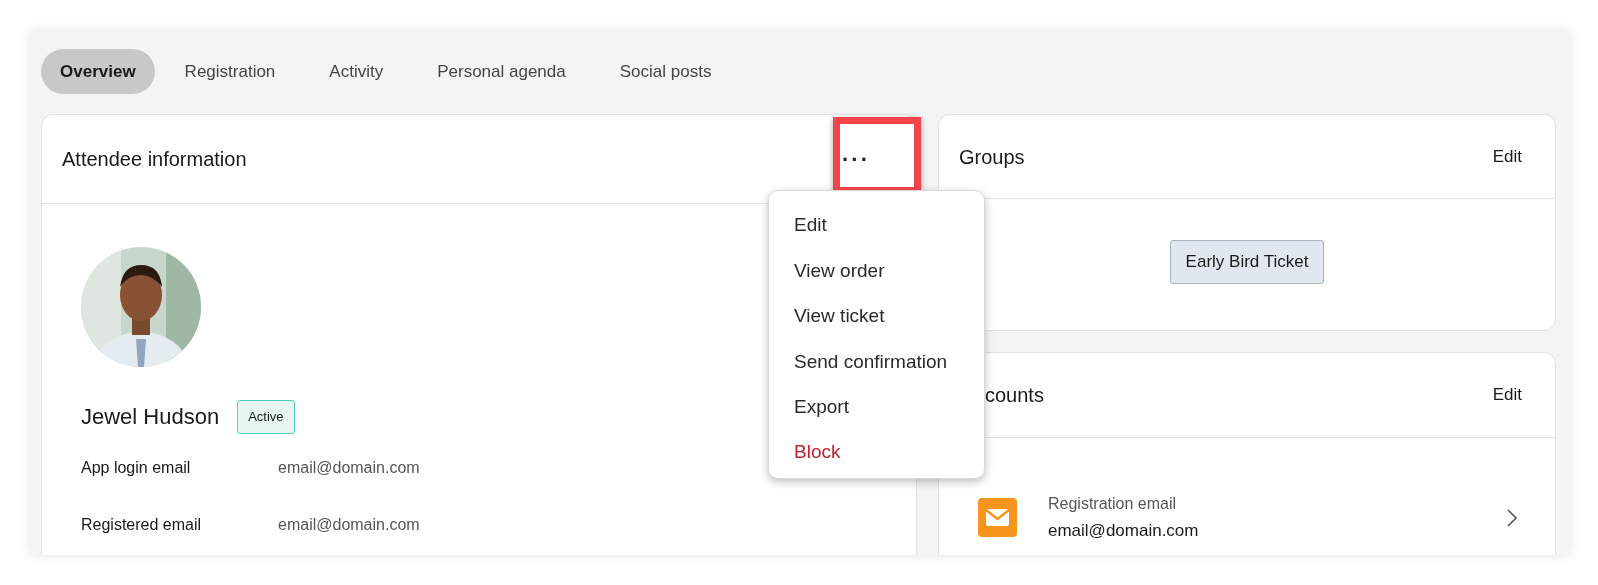 This screenshot has height=585, width=1598. What do you see at coordinates (876, 452) in the screenshot?
I see `menu-item: Block` at bounding box center [876, 452].